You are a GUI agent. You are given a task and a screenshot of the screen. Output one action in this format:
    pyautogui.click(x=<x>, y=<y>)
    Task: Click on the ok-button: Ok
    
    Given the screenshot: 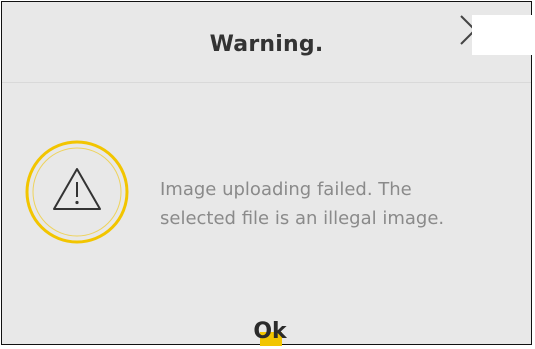 What is the action you would take?
    pyautogui.click(x=270, y=332)
    